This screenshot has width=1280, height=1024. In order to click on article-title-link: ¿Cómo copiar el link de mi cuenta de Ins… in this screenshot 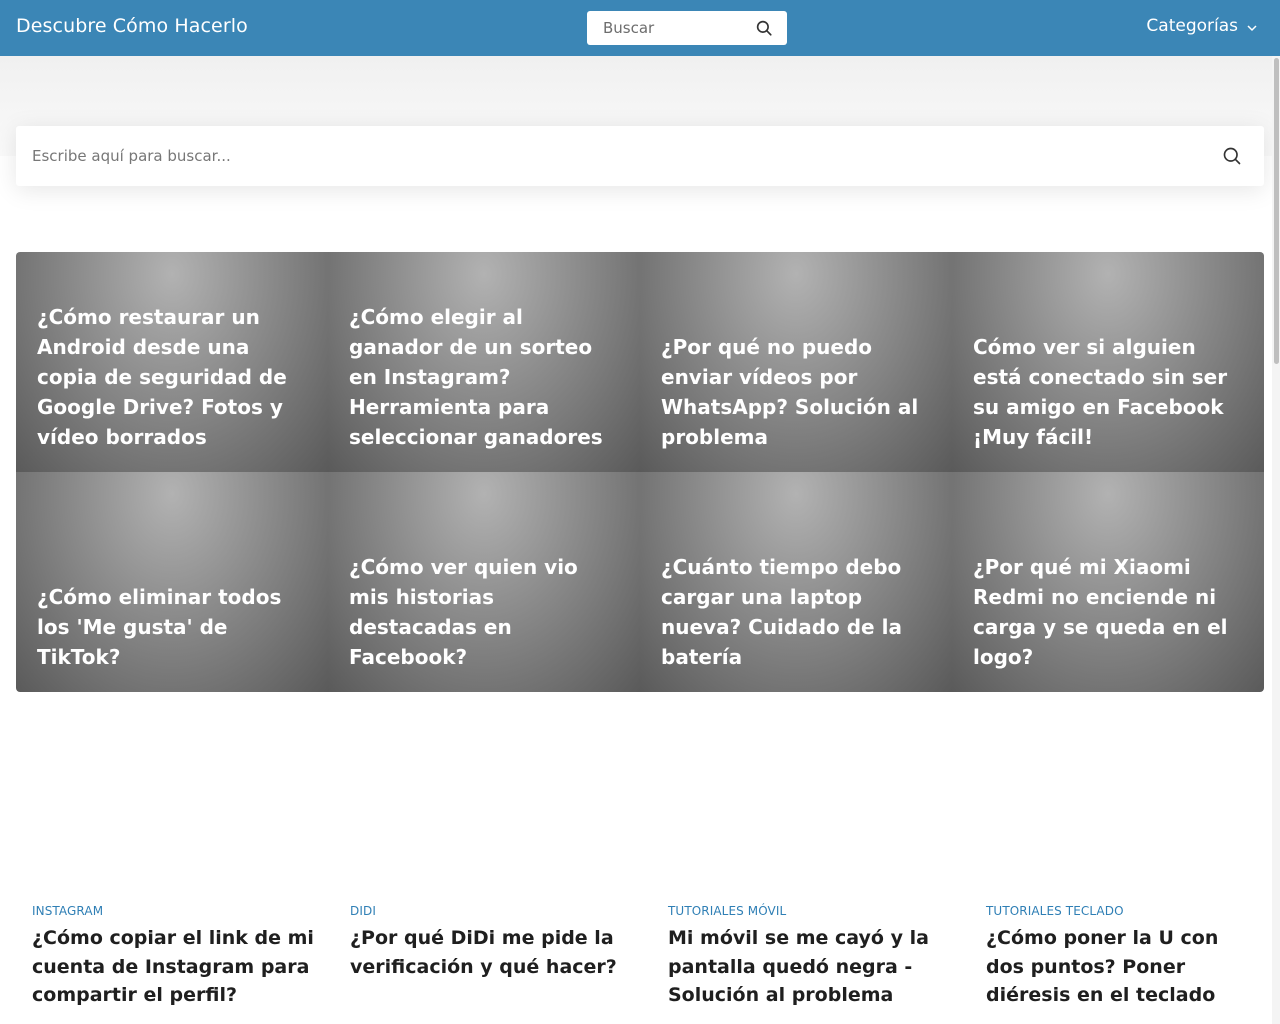, I will do `click(175, 967)`.